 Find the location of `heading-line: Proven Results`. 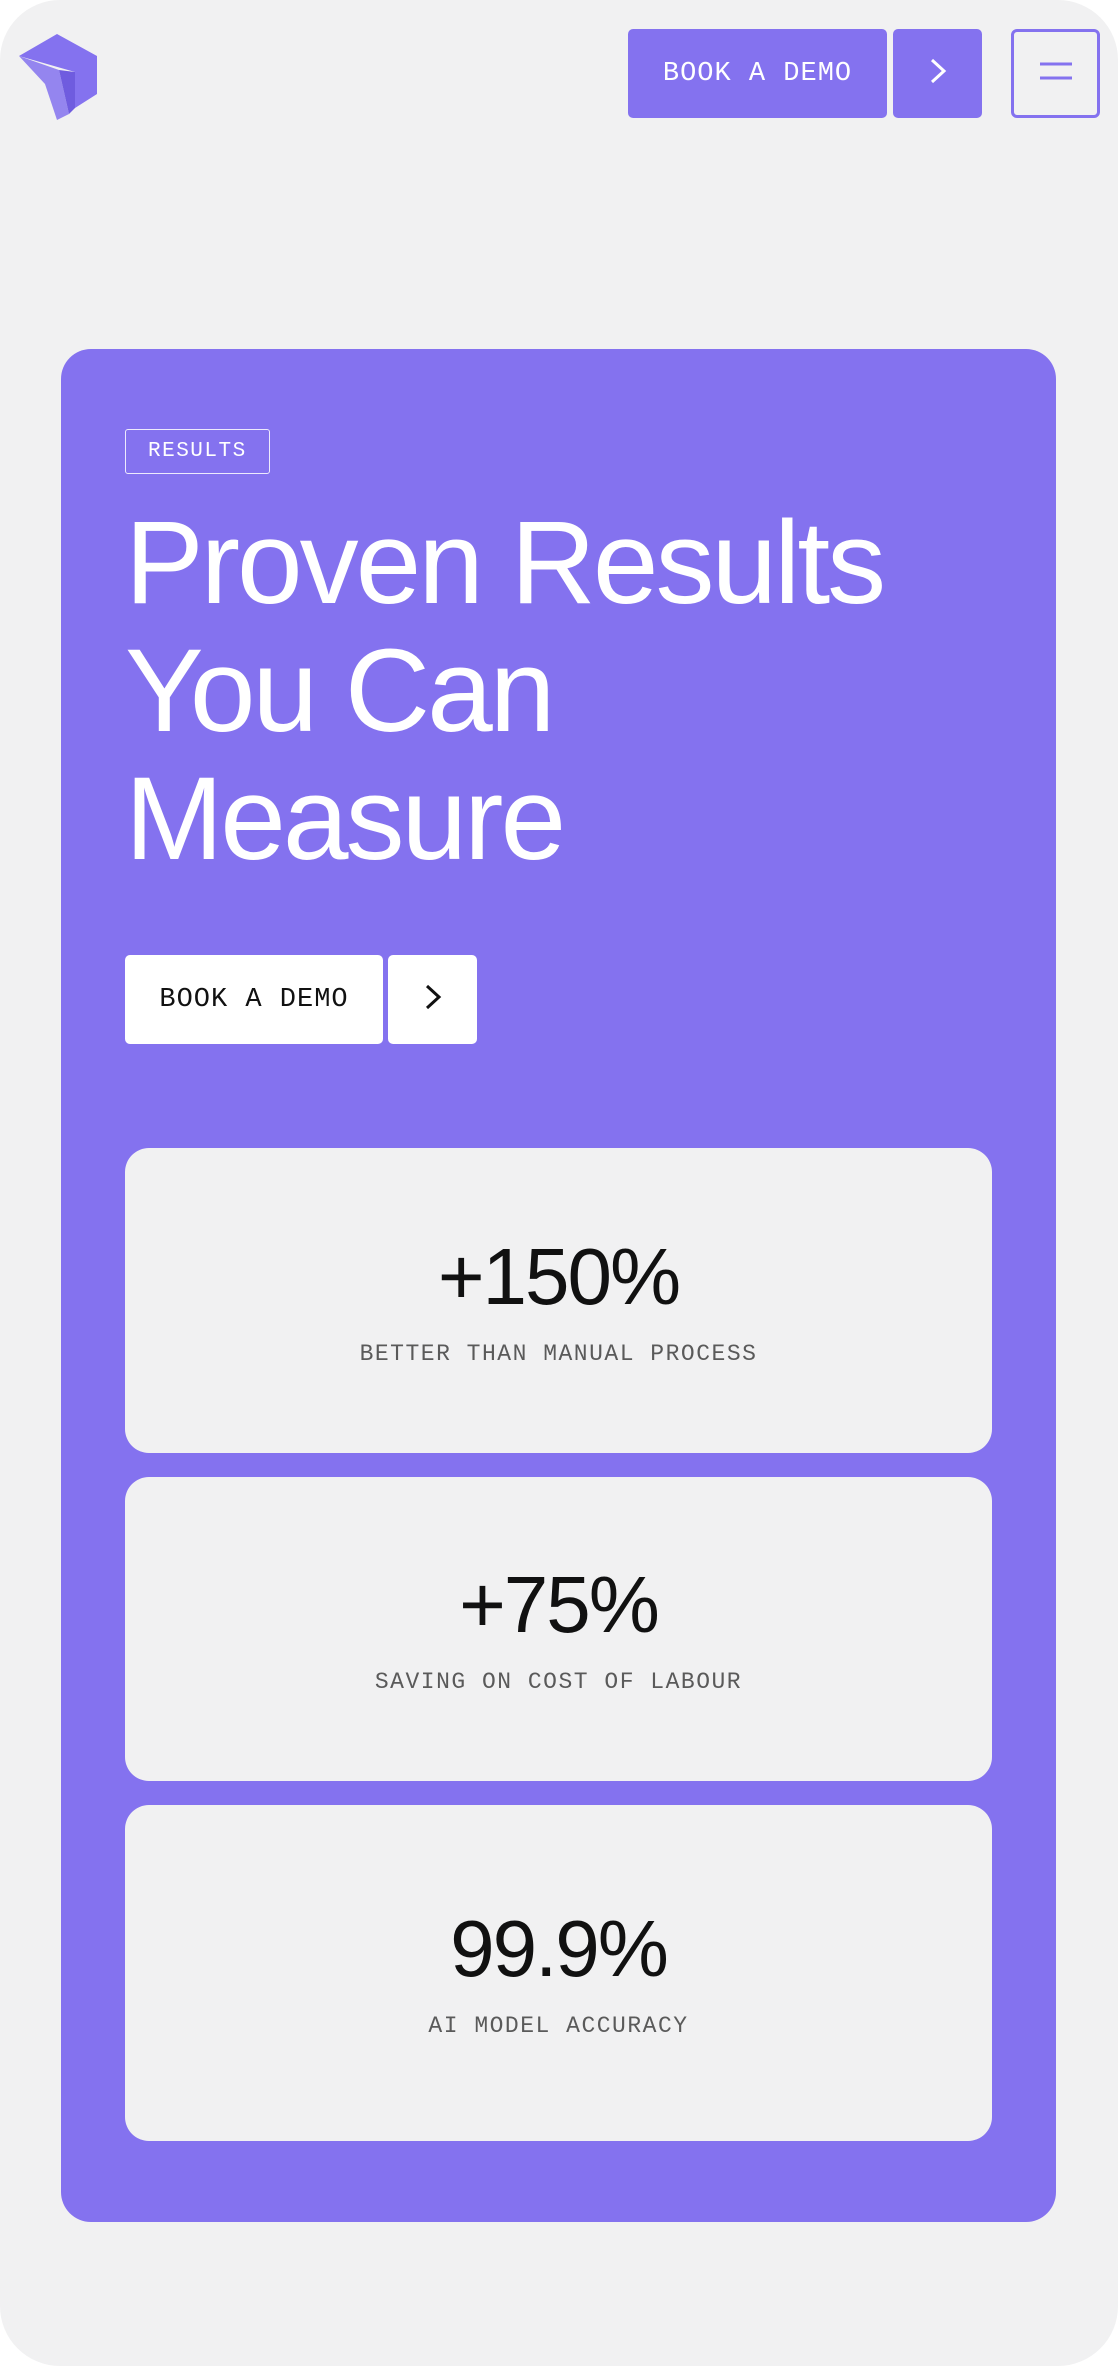

heading-line: Proven Results is located at coordinates (505, 563).